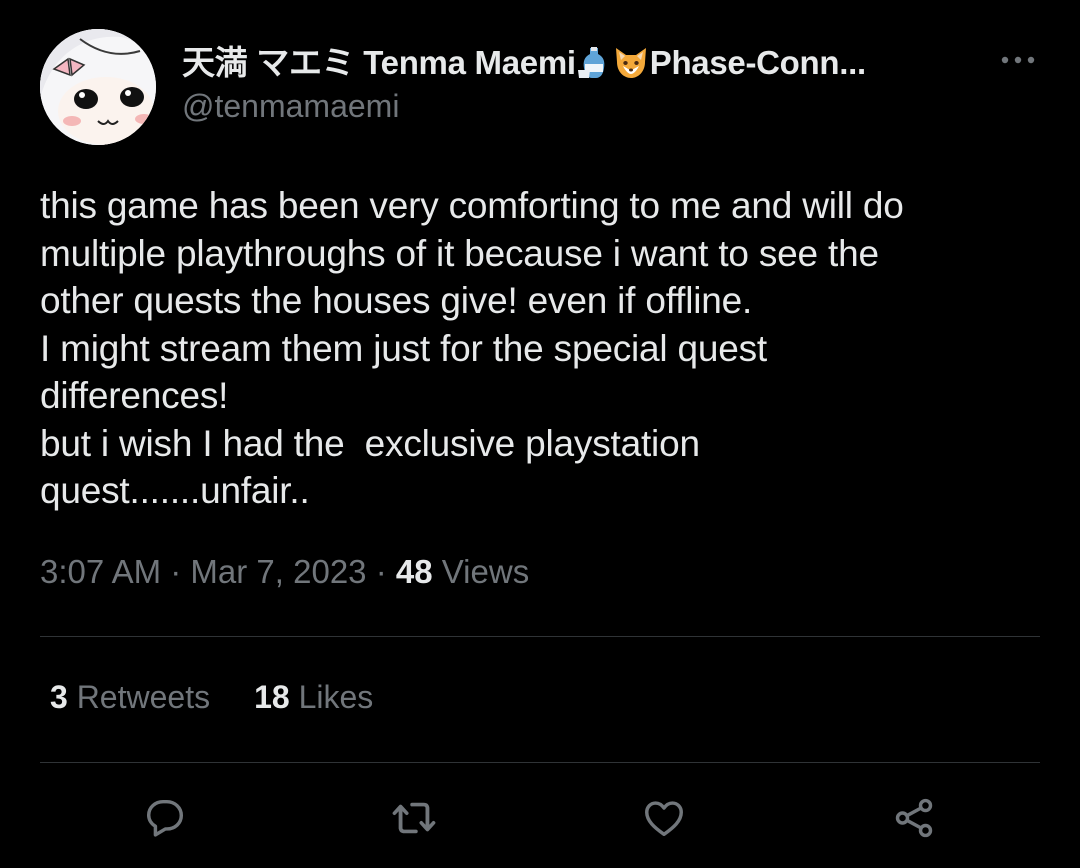  Describe the element at coordinates (336, 697) in the screenshot. I see `likes-label: Likes` at that location.